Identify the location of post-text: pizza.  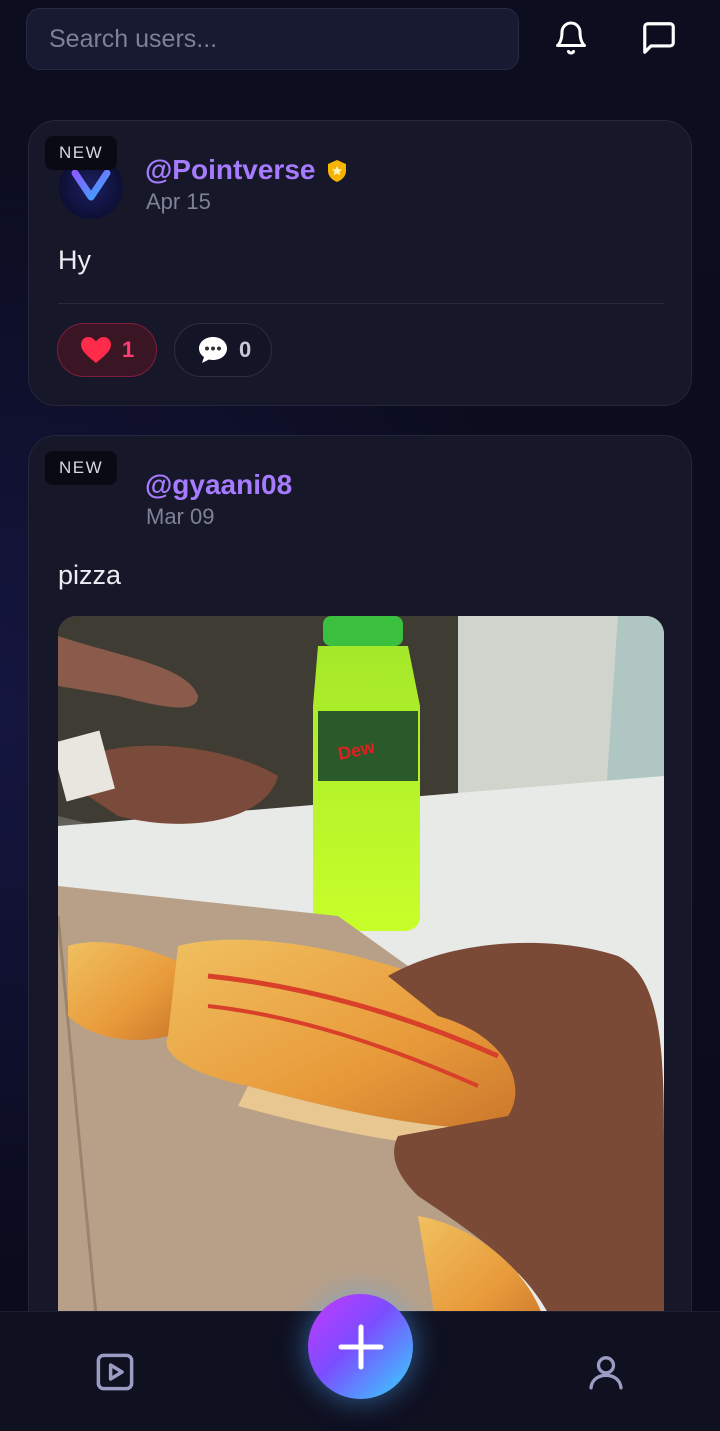
(90, 575).